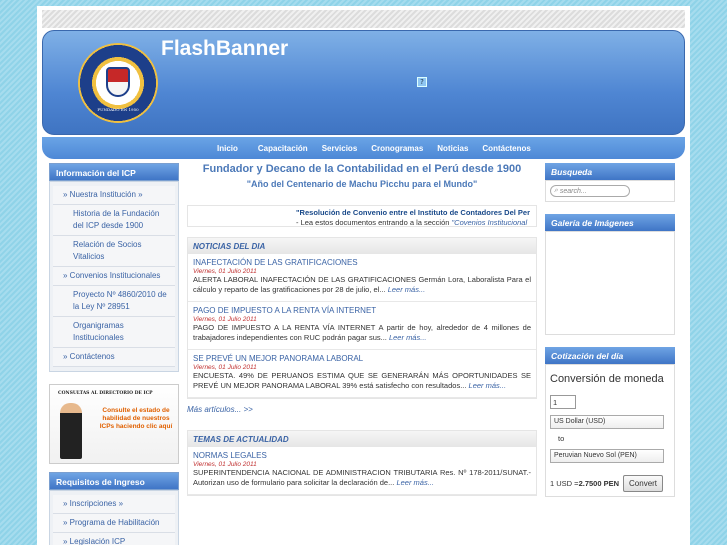 The height and width of the screenshot is (545, 727). Describe the element at coordinates (114, 523) in the screenshot. I see `menu-programa-habilitacion: » Programa de Habilitación` at that location.